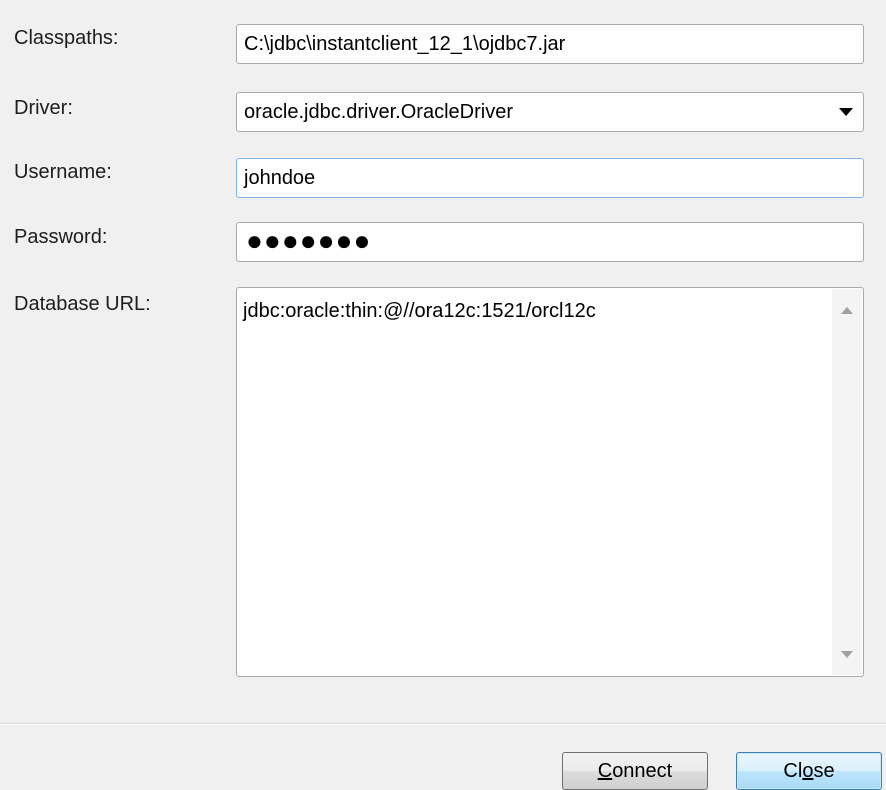 The height and width of the screenshot is (790, 886). Describe the element at coordinates (550, 242) in the screenshot. I see `password-field: ●●●●●●●` at that location.